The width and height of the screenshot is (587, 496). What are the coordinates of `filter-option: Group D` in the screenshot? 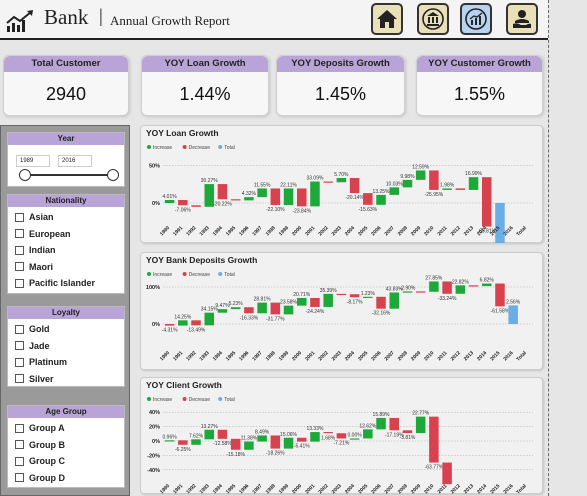 It's located at (66, 478).